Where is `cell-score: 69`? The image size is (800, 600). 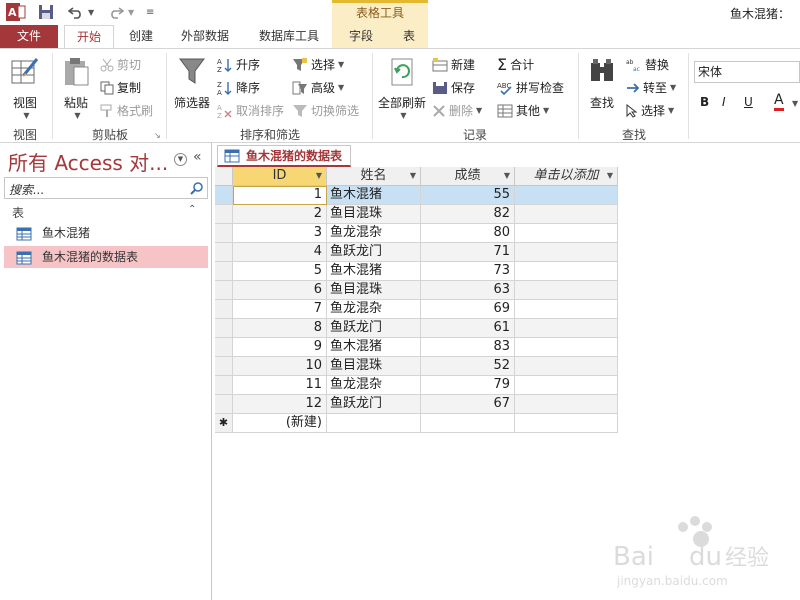
cell-score: 69 is located at coordinates (468, 309).